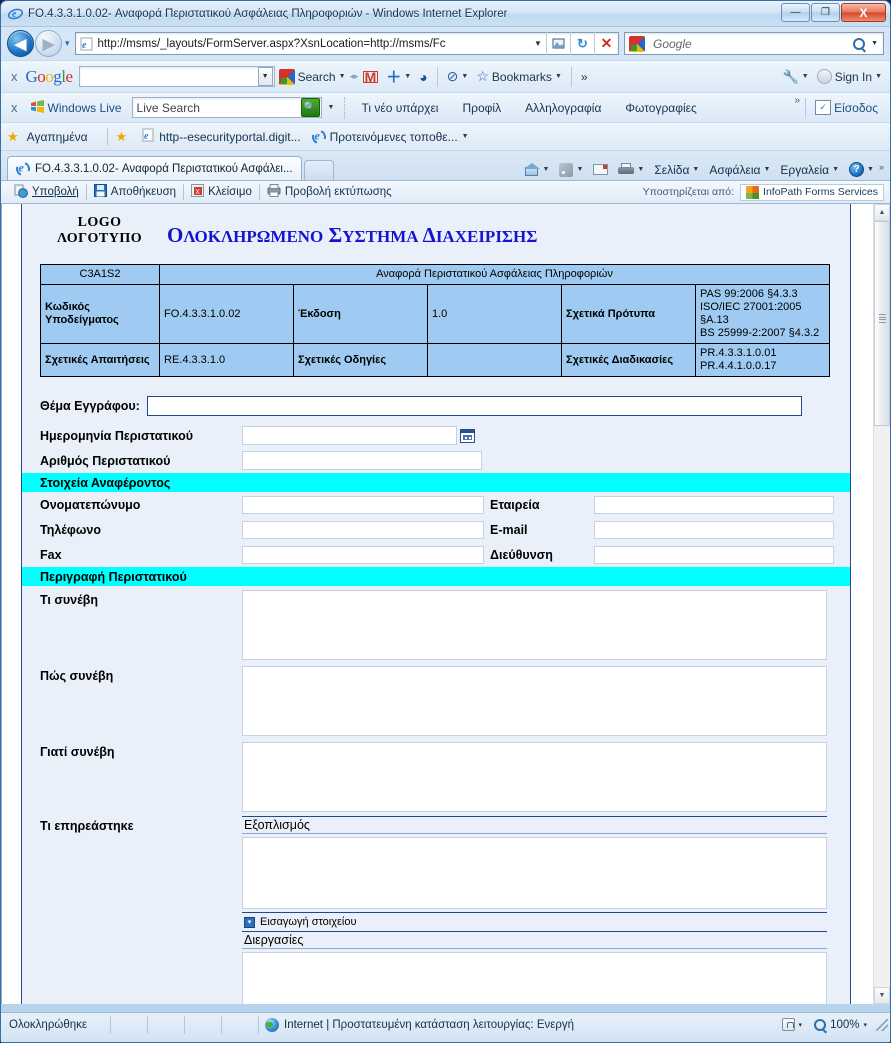  I want to click on print-button: ▼, so click(631, 169).